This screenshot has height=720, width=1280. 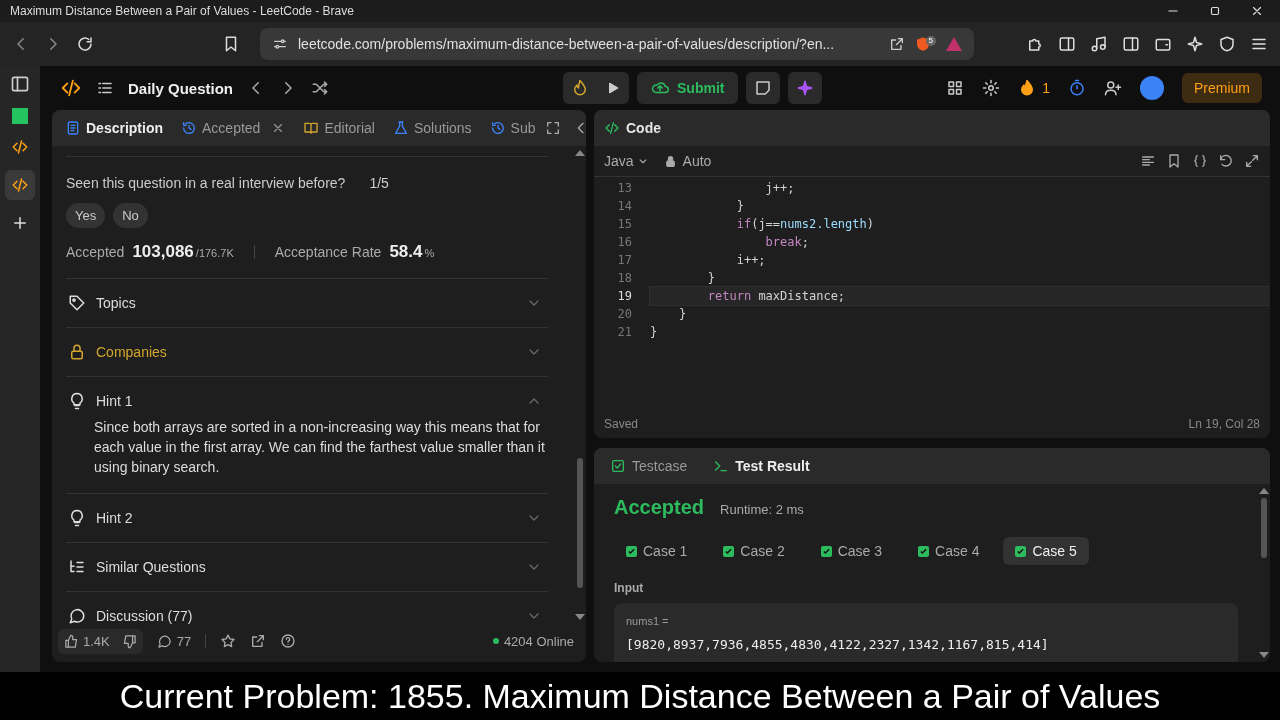 I want to click on undo-icon, so click(x=1226, y=161).